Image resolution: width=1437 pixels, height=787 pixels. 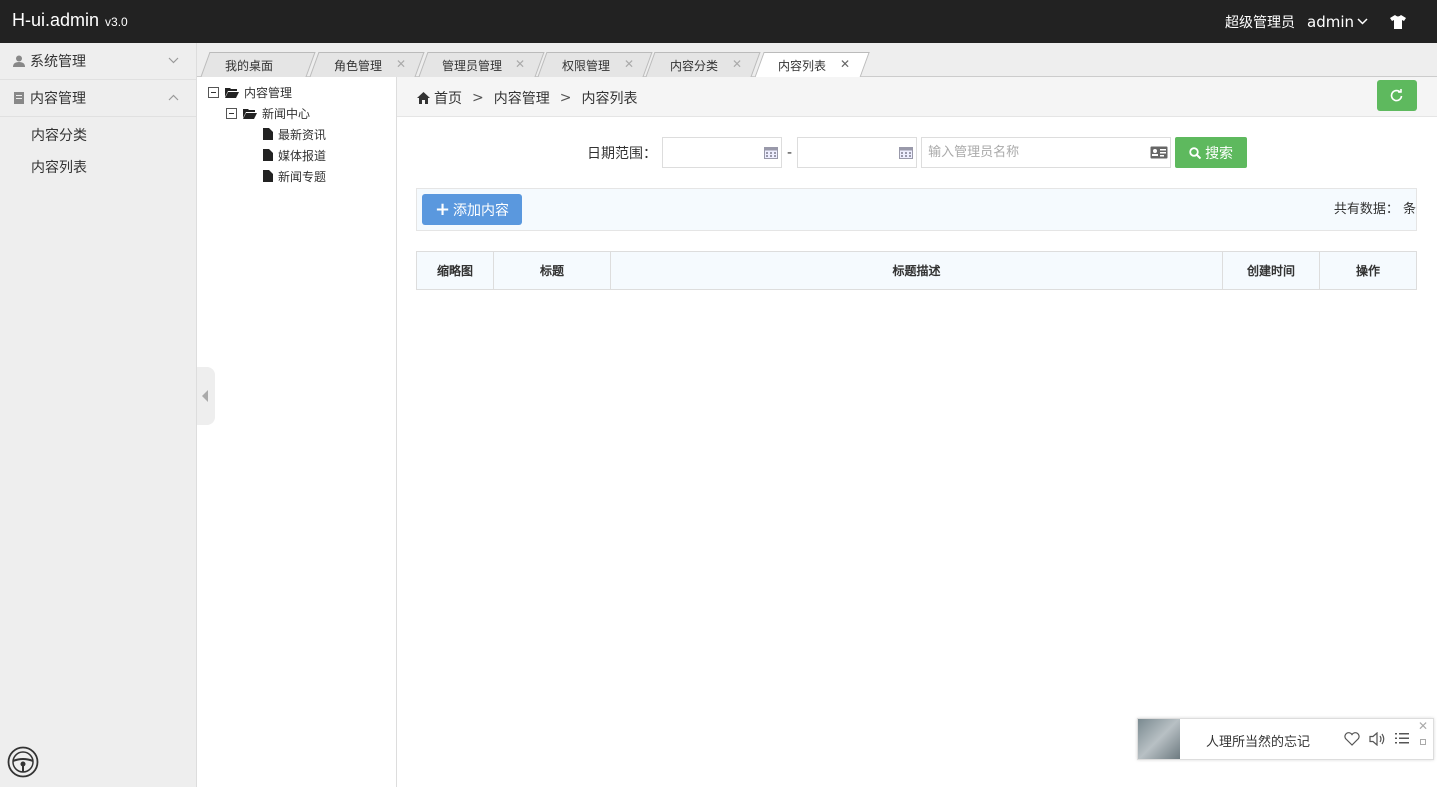 I want to click on sidebar-collapse-handle, so click(x=206, y=396).